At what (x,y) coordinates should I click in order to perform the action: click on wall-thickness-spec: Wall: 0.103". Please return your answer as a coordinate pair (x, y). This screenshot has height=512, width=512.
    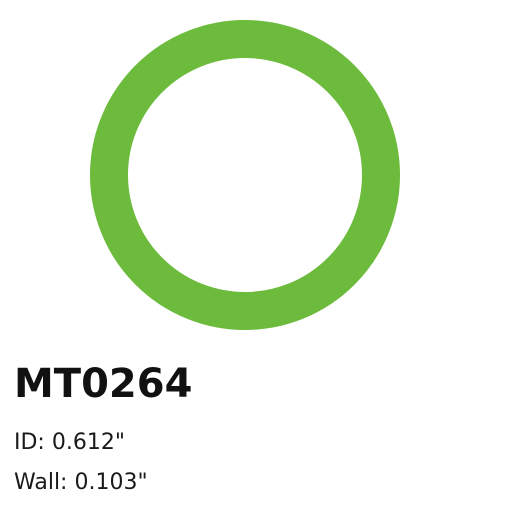
    Looking at the image, I should click on (81, 482).